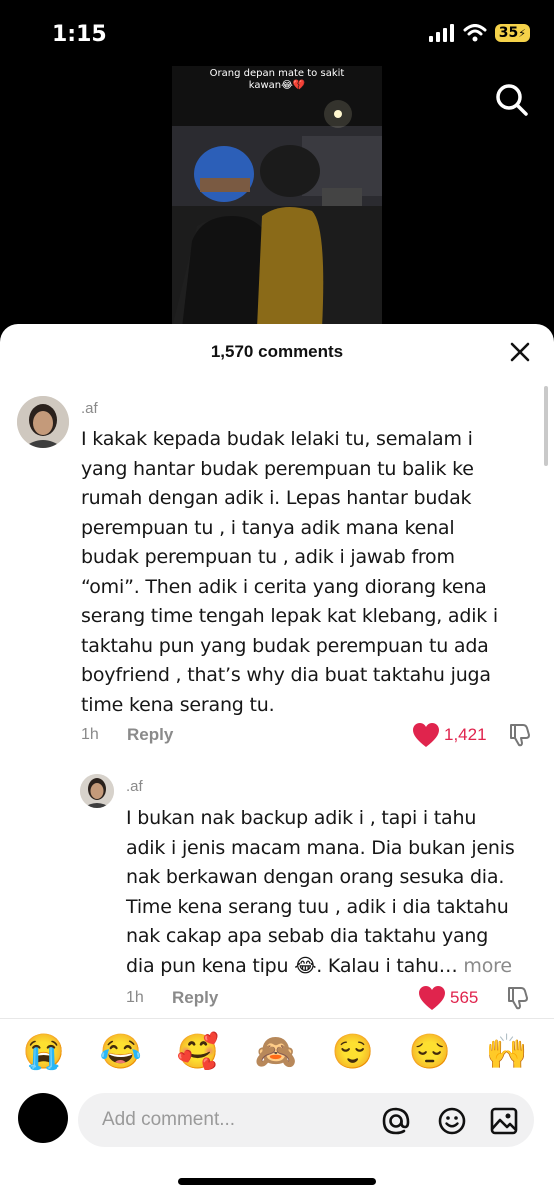 This screenshot has height=1200, width=554. What do you see at coordinates (121, 1052) in the screenshot?
I see `emoji-tears-of-joy: 😂` at bounding box center [121, 1052].